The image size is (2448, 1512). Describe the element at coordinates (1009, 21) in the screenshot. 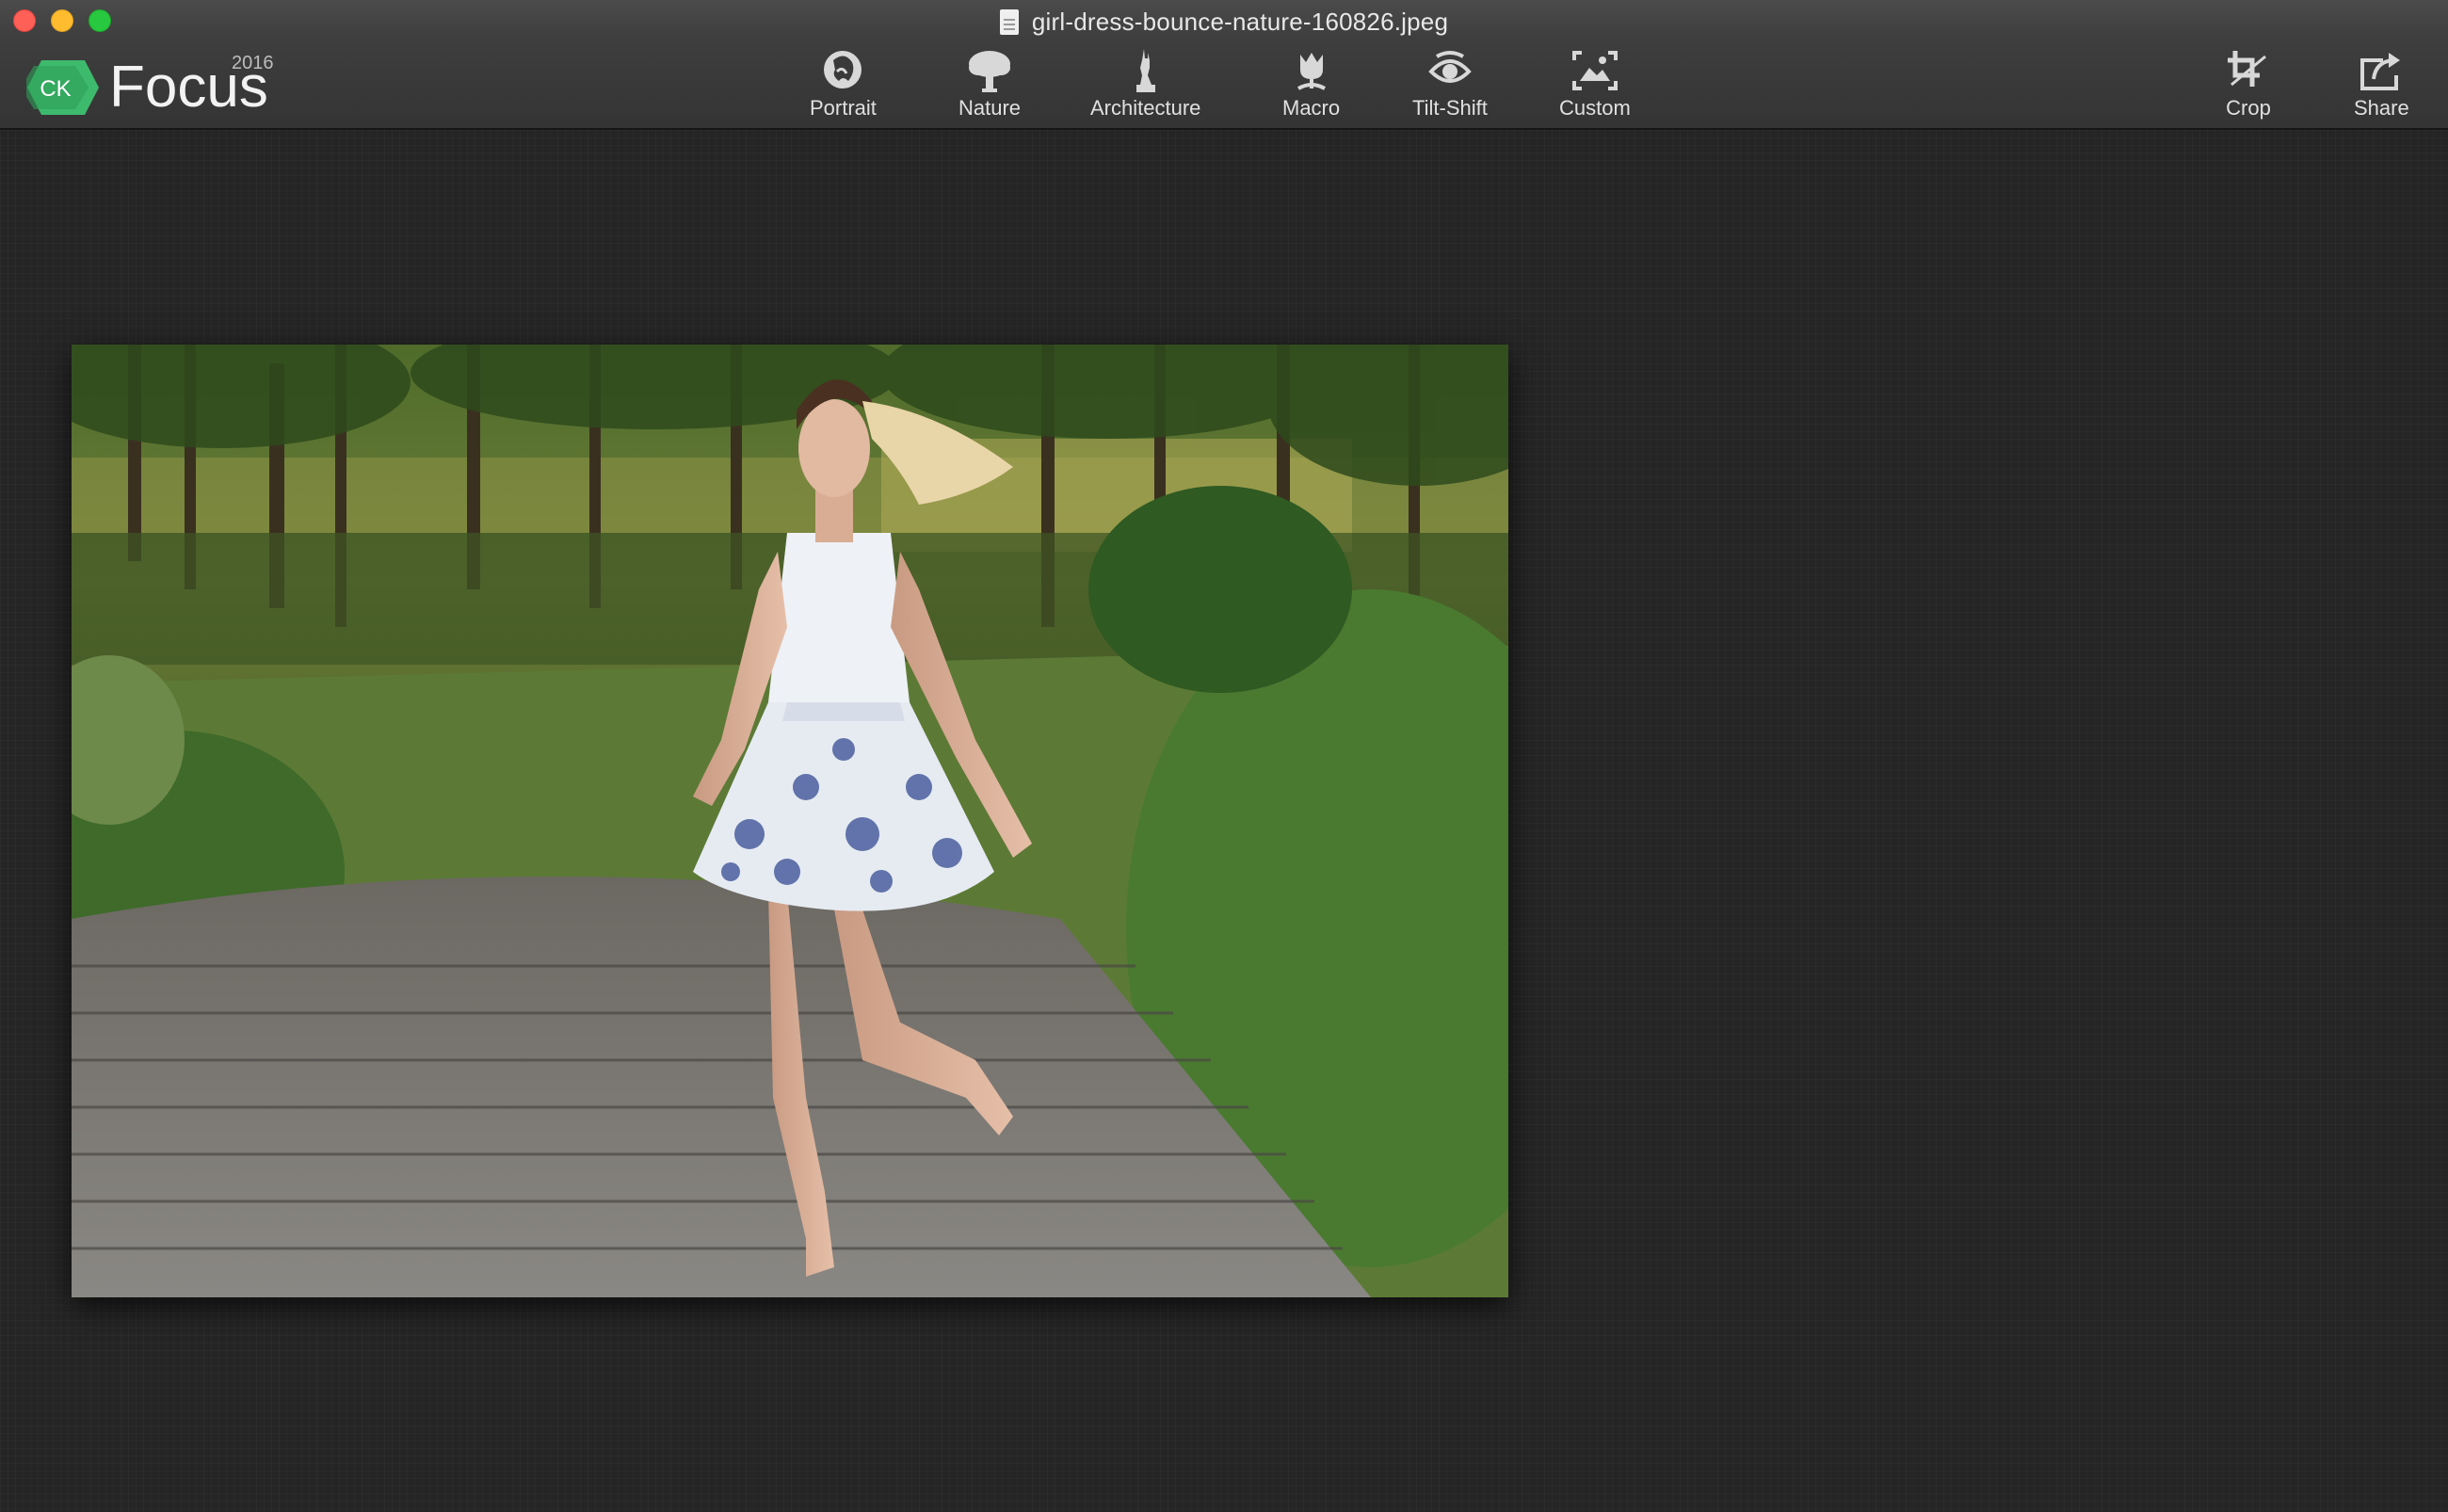

I see `document-icon` at that location.